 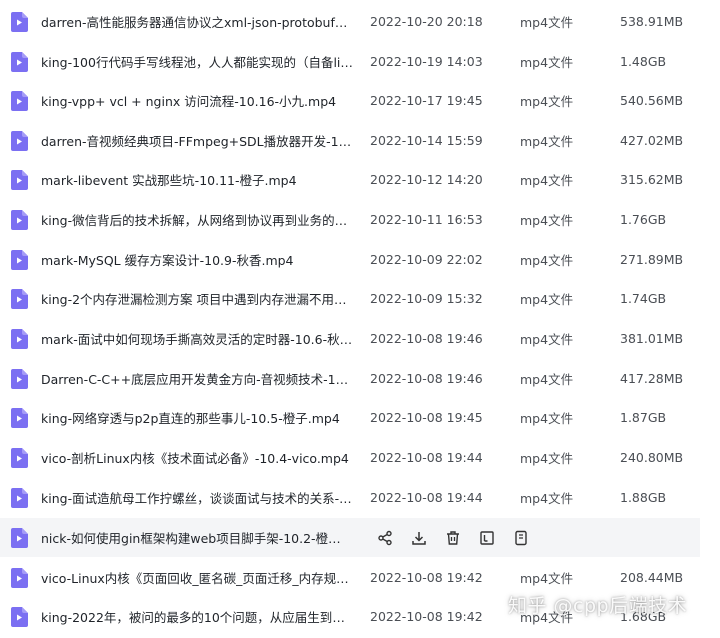 I want to click on file-size: 427.02MB, so click(x=652, y=140).